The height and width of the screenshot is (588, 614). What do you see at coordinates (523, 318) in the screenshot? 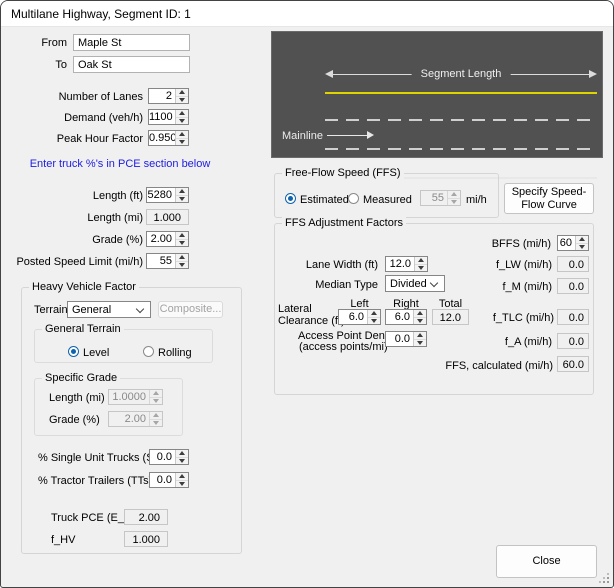
I see `ftlc-label: f_TLC (mi/h)` at bounding box center [523, 318].